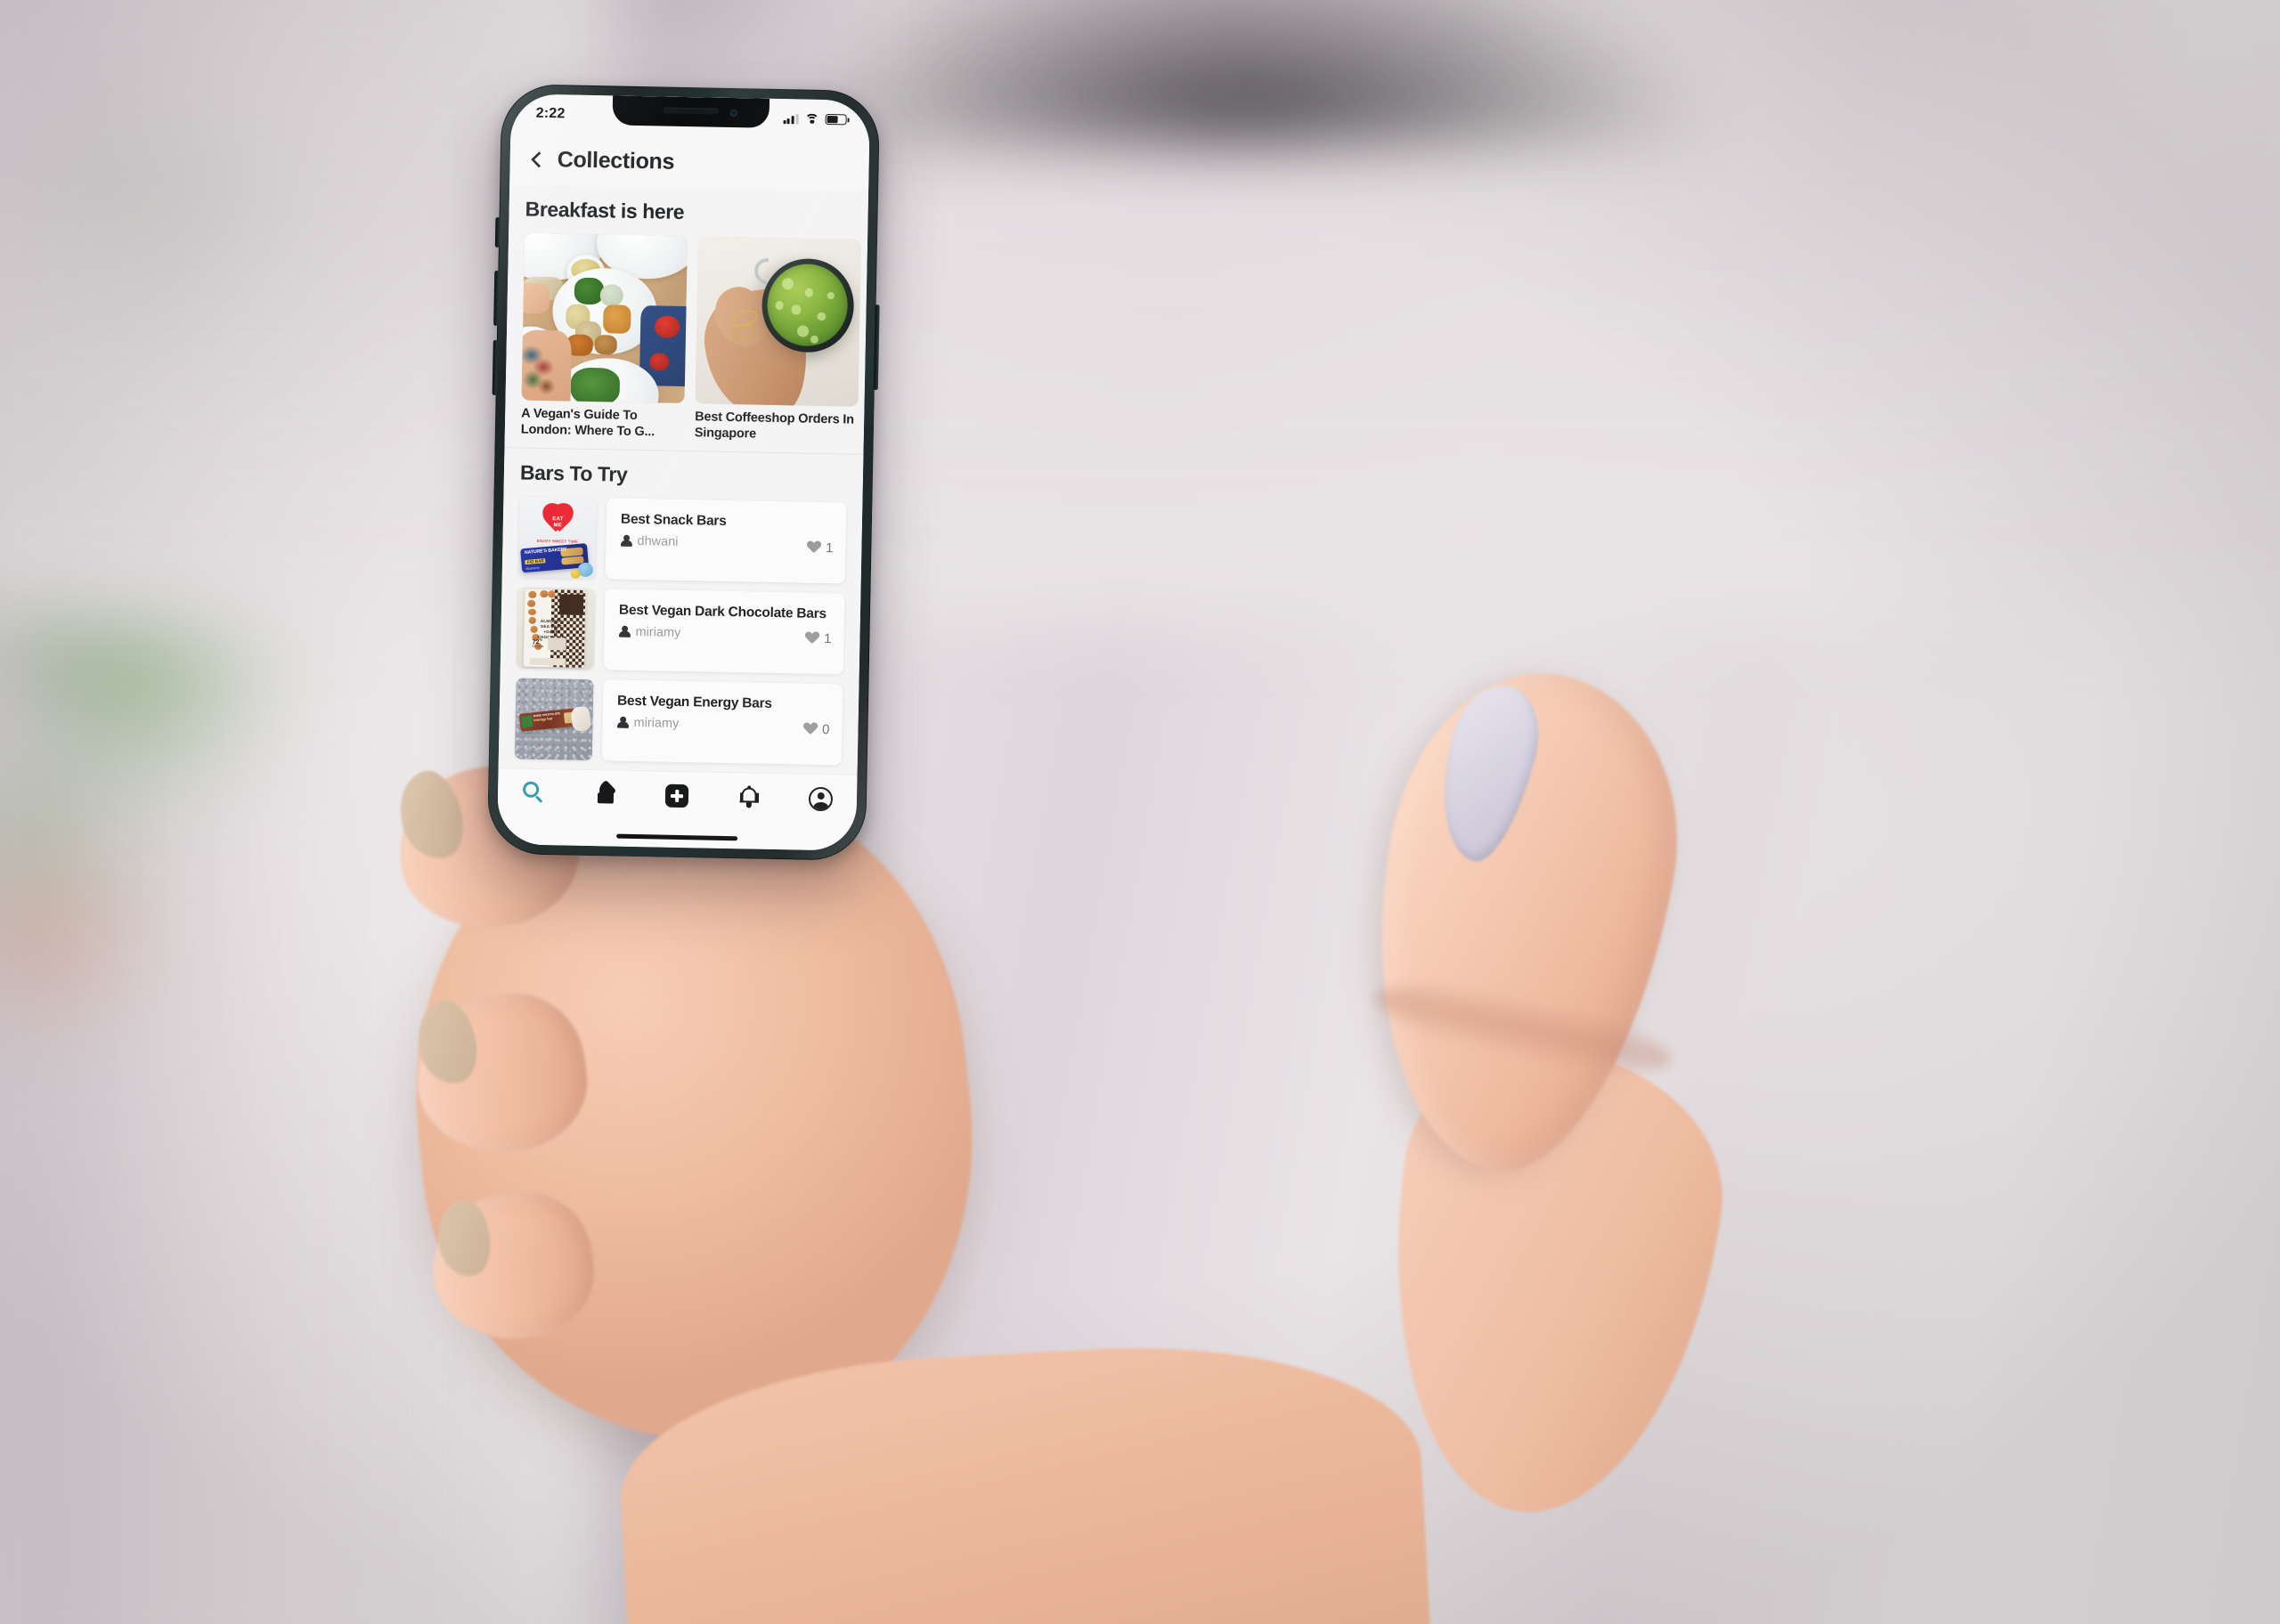  I want to click on list-item-meta: dhwani, so click(726, 543).